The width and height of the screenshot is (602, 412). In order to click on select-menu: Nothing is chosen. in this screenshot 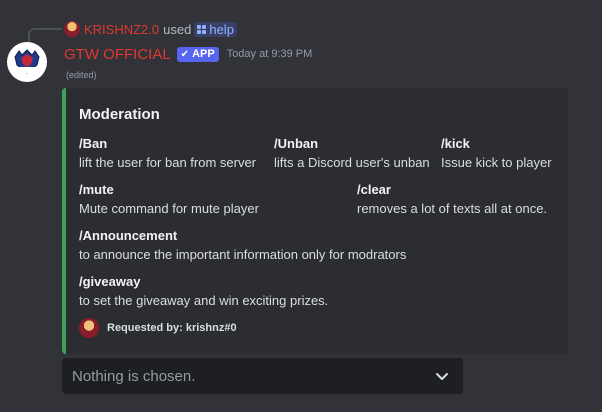, I will do `click(262, 376)`.